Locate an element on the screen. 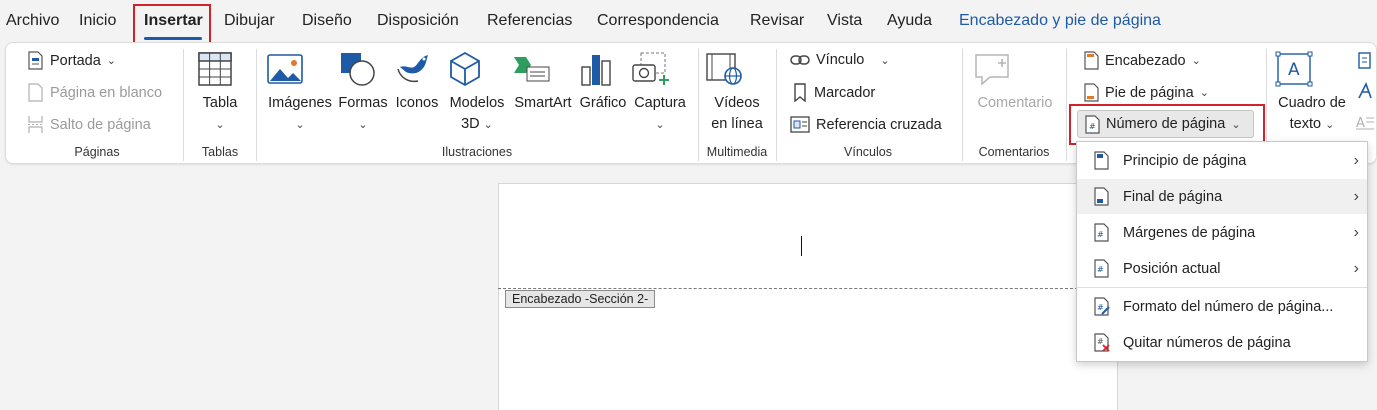 The width and height of the screenshot is (1377, 410). encabezado-button: Encabezado ⌄ is located at coordinates (1142, 60).